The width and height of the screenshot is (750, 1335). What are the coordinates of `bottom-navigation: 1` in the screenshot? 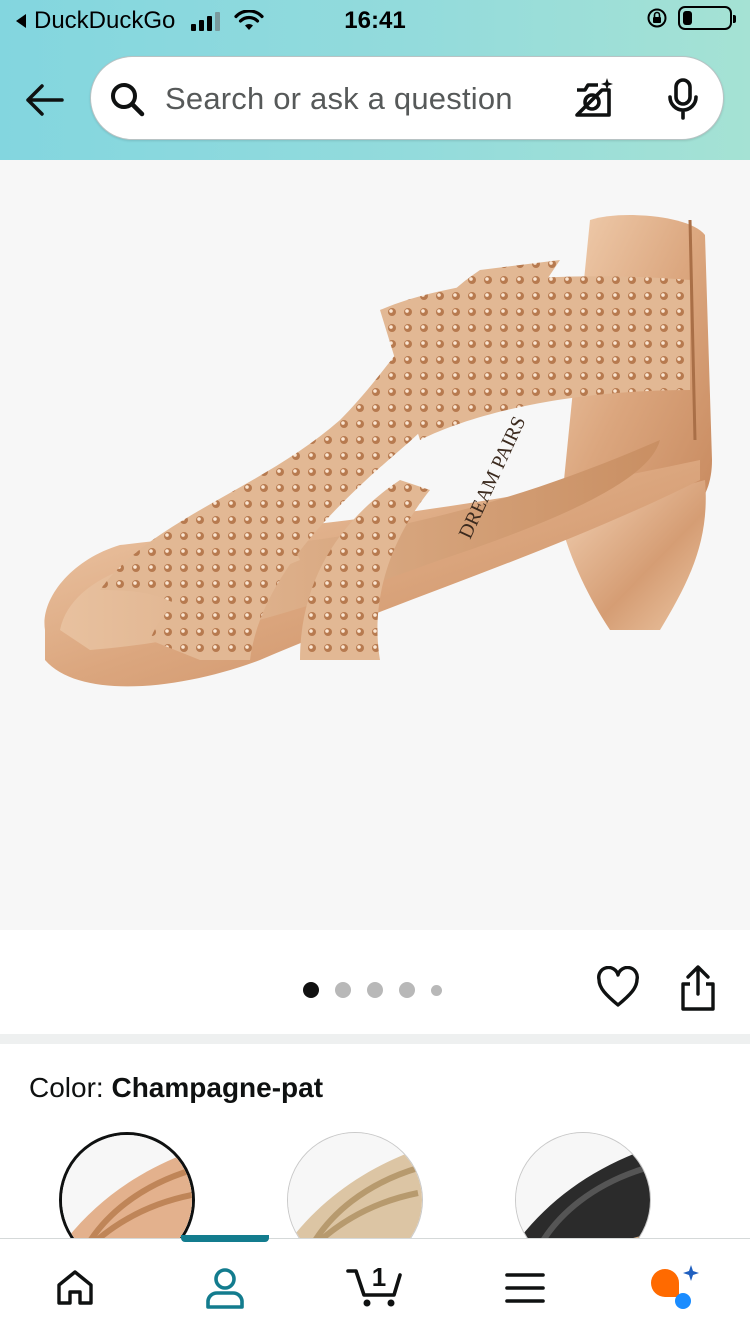 It's located at (375, 1285).